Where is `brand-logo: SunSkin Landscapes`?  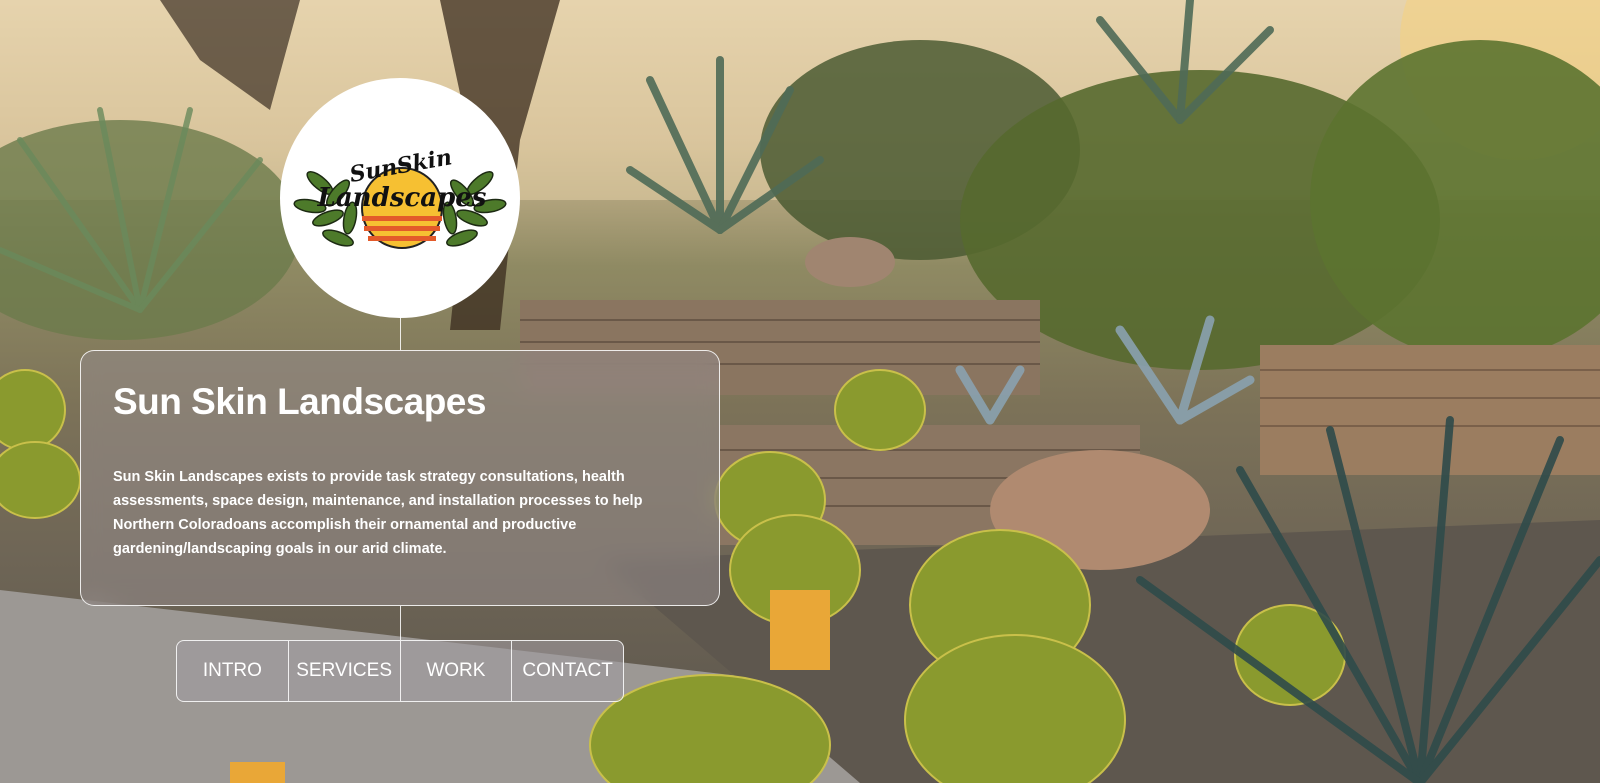
brand-logo: SunSkin Landscapes is located at coordinates (400, 198).